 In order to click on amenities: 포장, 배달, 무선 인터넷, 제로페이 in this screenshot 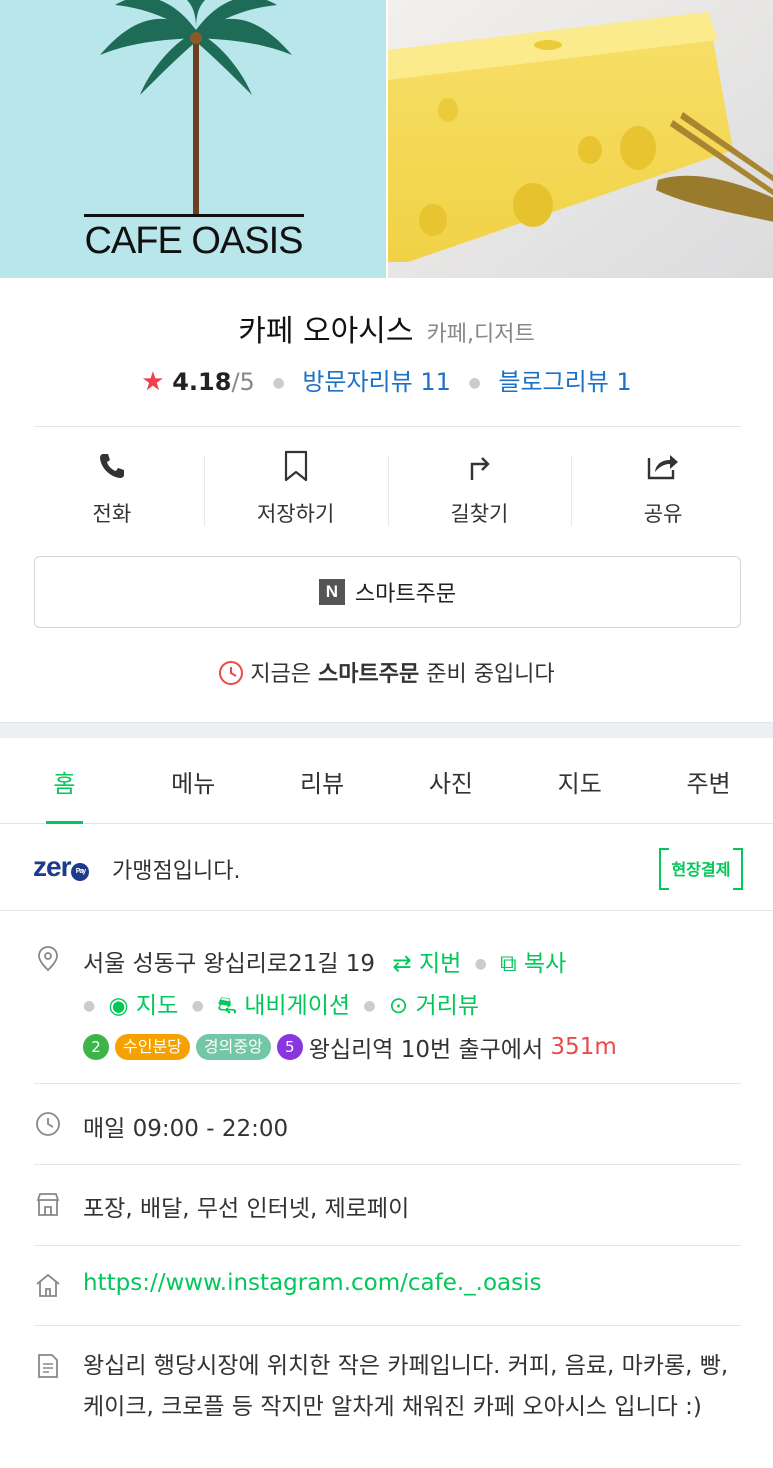, I will do `click(246, 1209)`.